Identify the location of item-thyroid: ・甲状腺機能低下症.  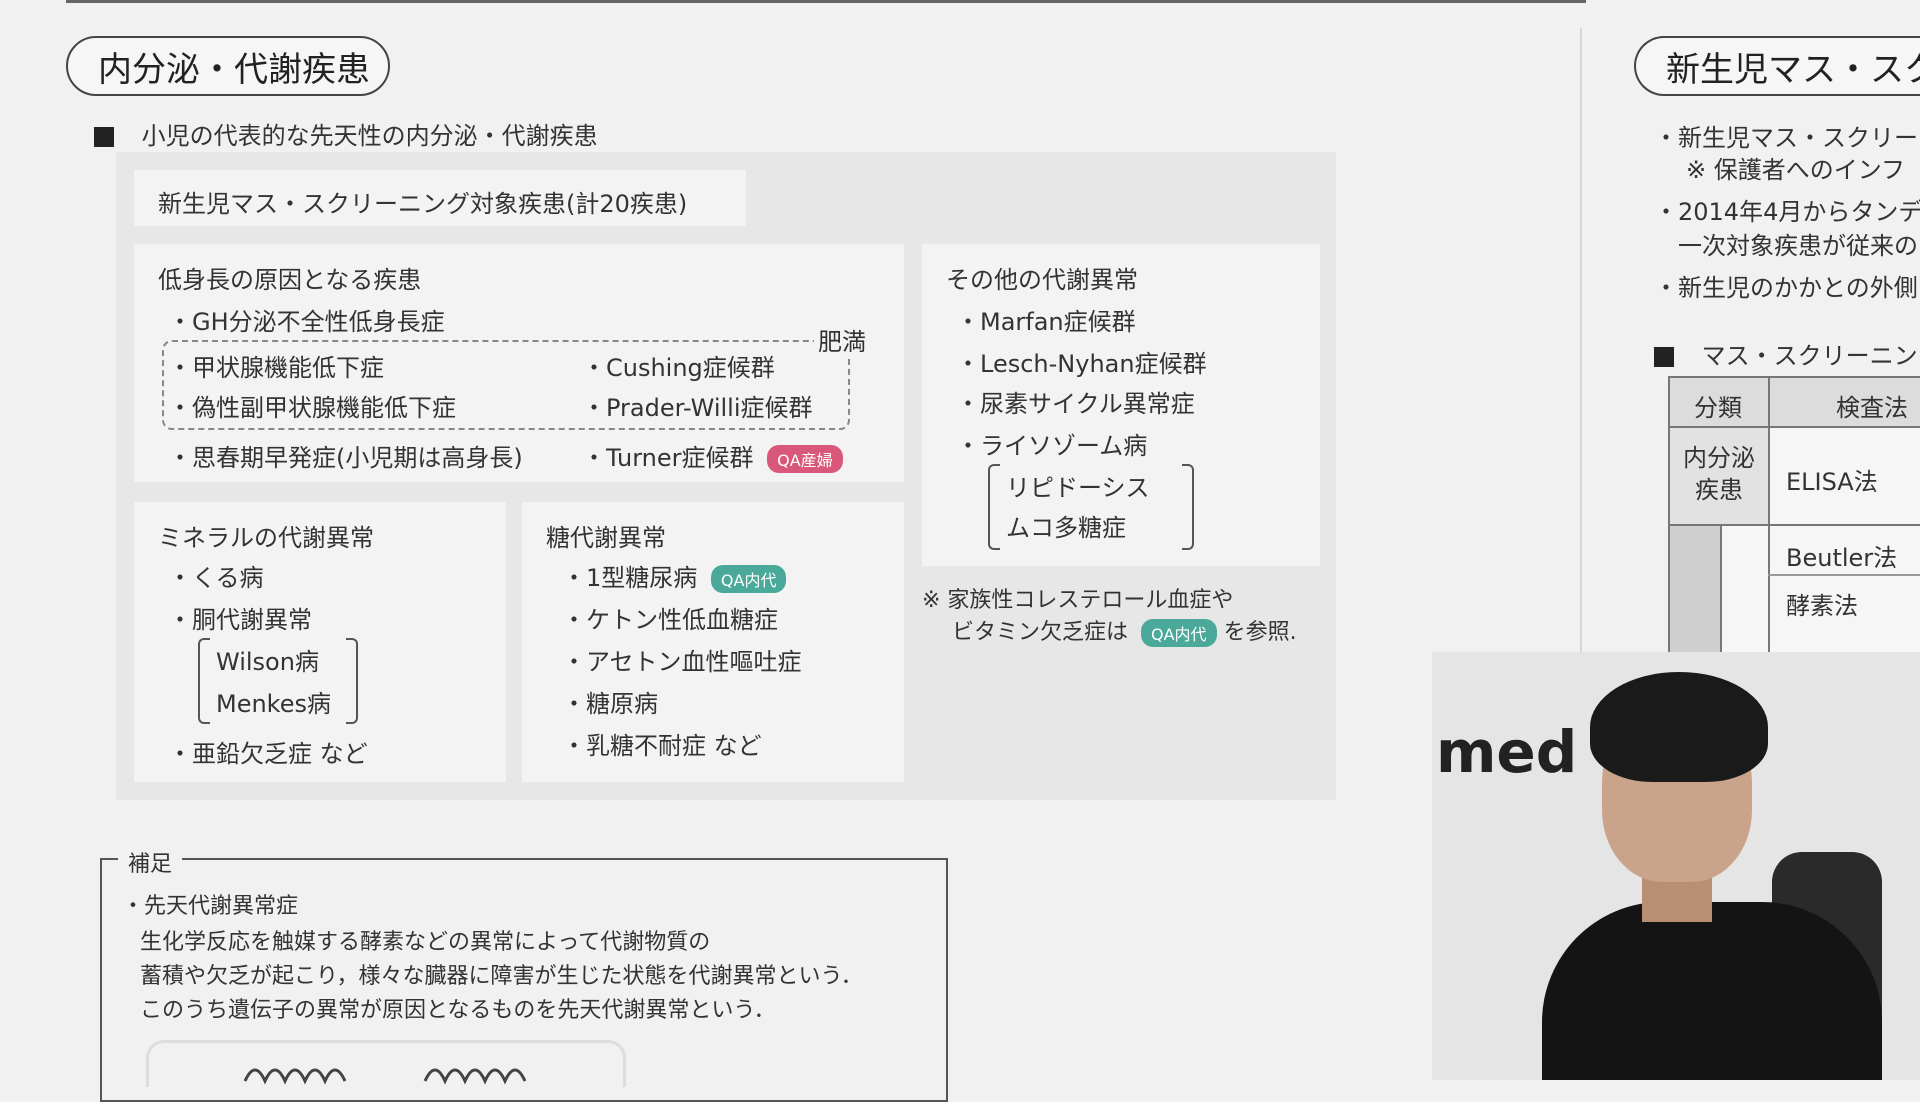
(276, 368).